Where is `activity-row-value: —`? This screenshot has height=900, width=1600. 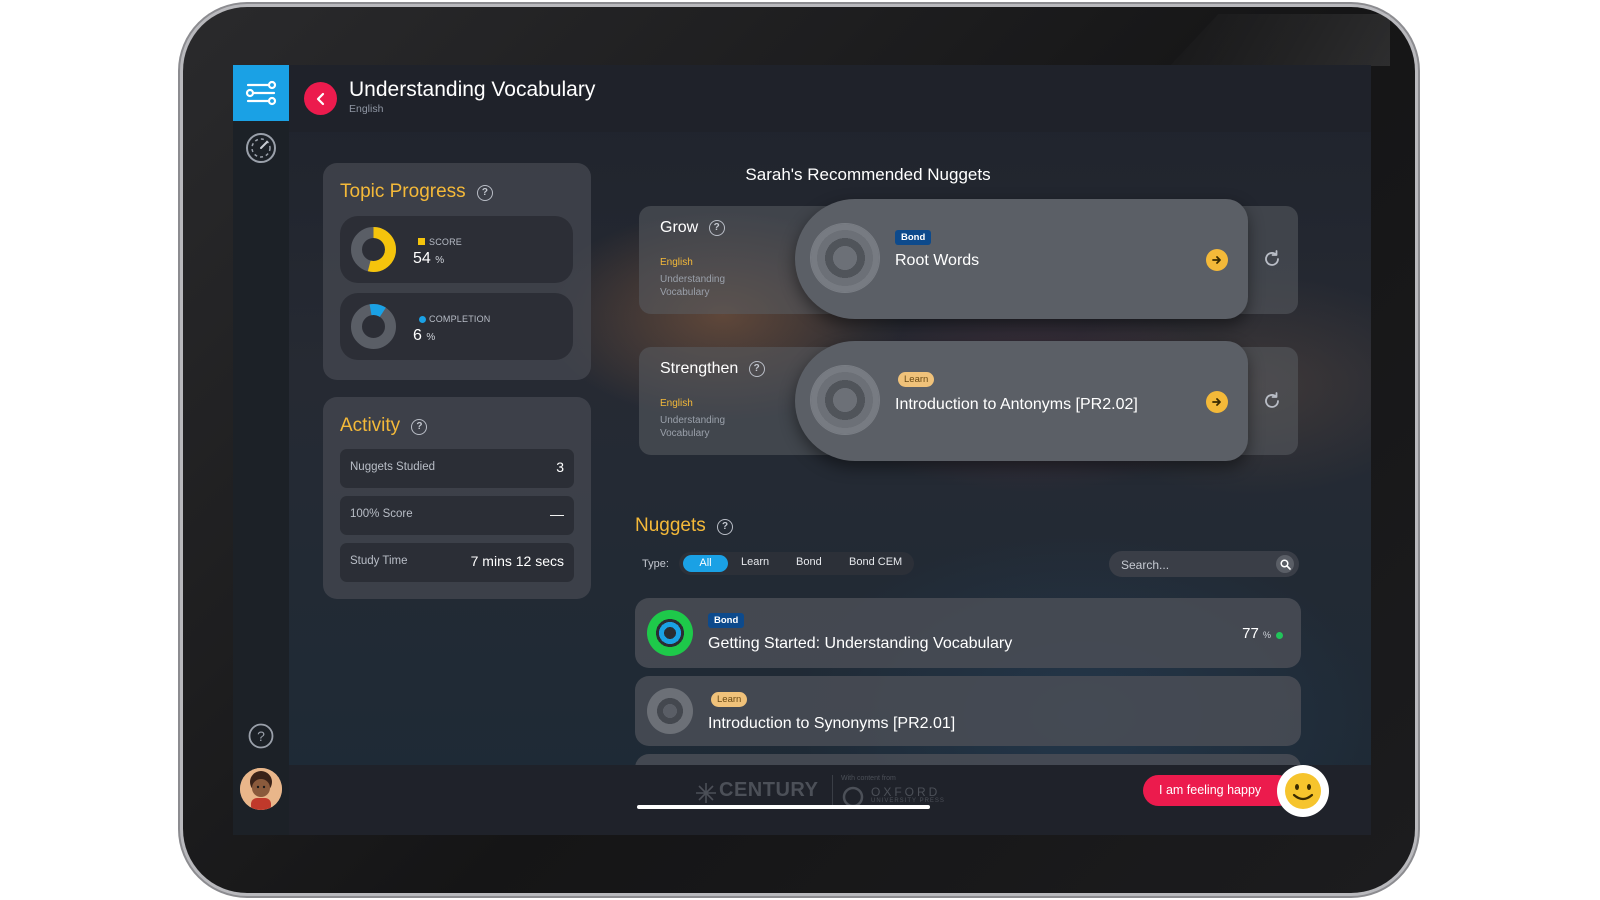
activity-row-value: — is located at coordinates (557, 514).